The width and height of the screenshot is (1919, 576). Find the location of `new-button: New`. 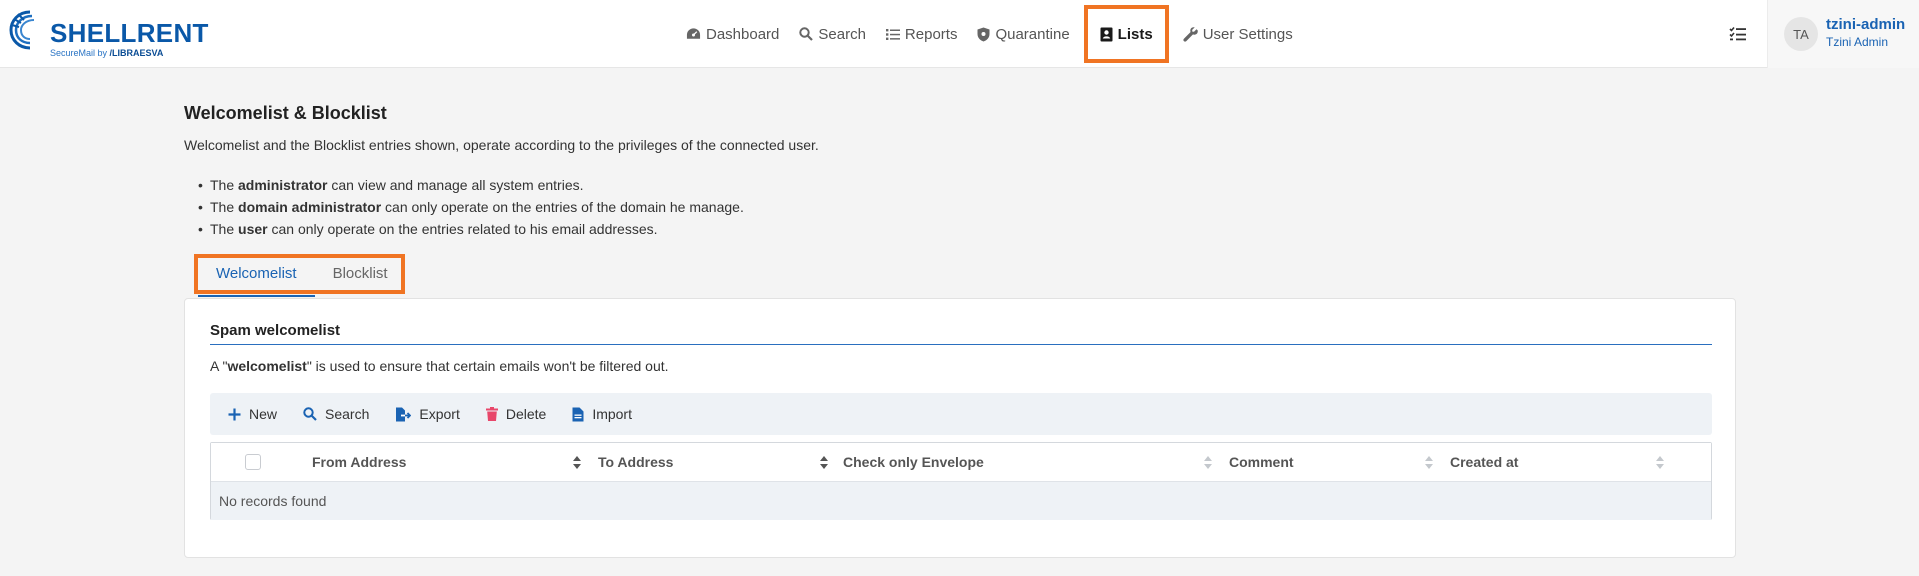

new-button: New is located at coordinates (252, 414).